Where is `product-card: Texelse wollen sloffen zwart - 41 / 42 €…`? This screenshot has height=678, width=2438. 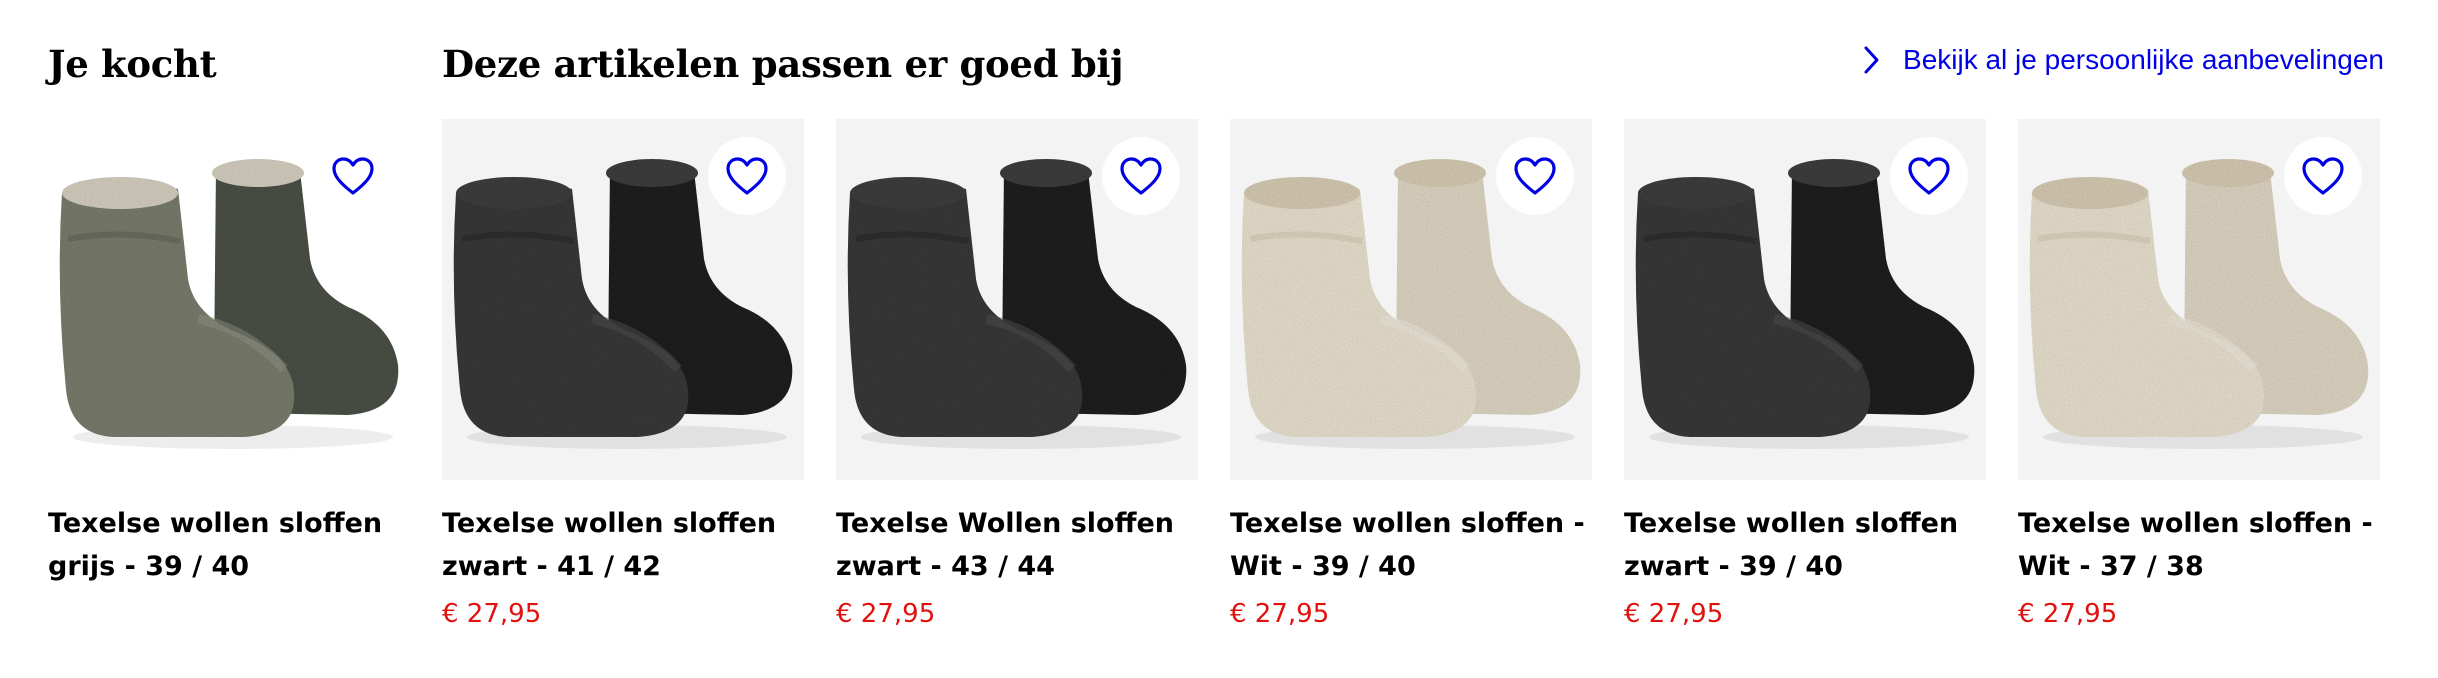
product-card: Texelse wollen sloffen zwart - 41 / 42 €… is located at coordinates (623, 376).